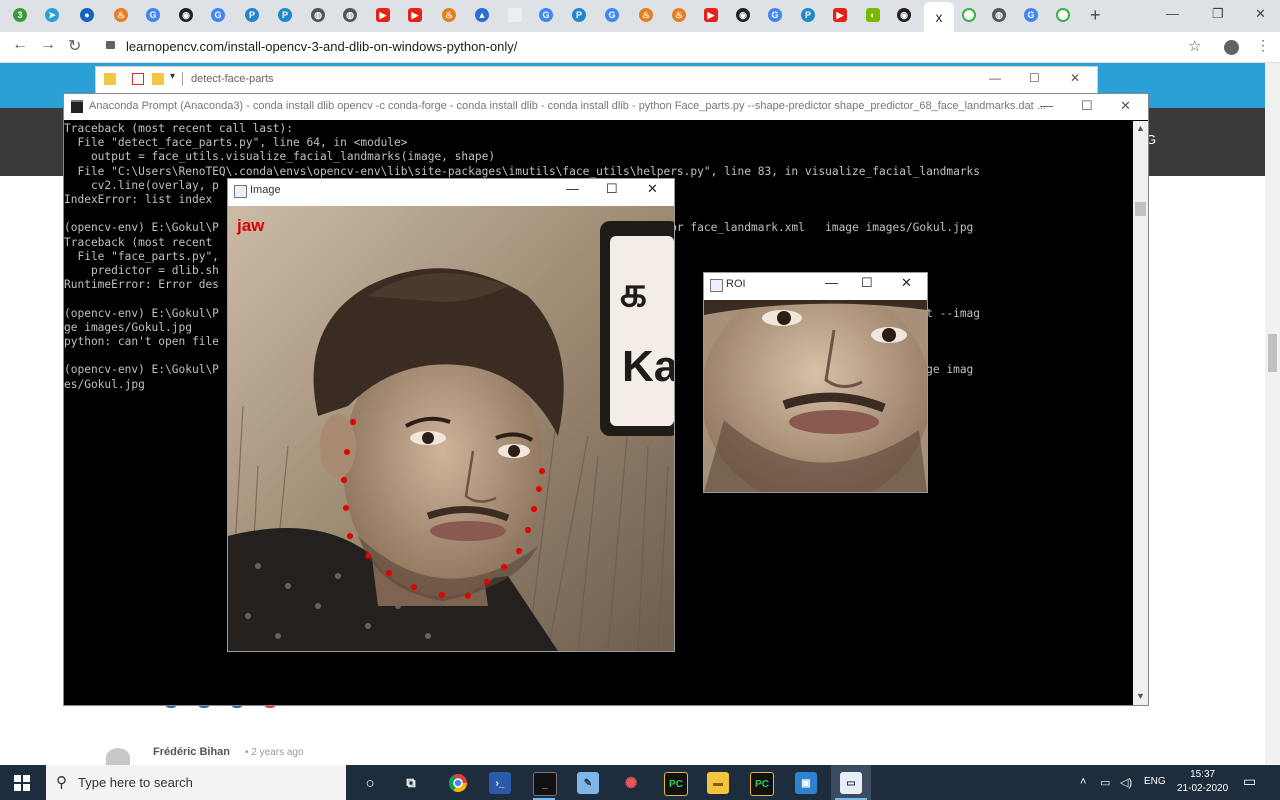 The image size is (1280, 800). What do you see at coordinates (631, 783) in the screenshot?
I see `paint-icon: ✺` at bounding box center [631, 783].